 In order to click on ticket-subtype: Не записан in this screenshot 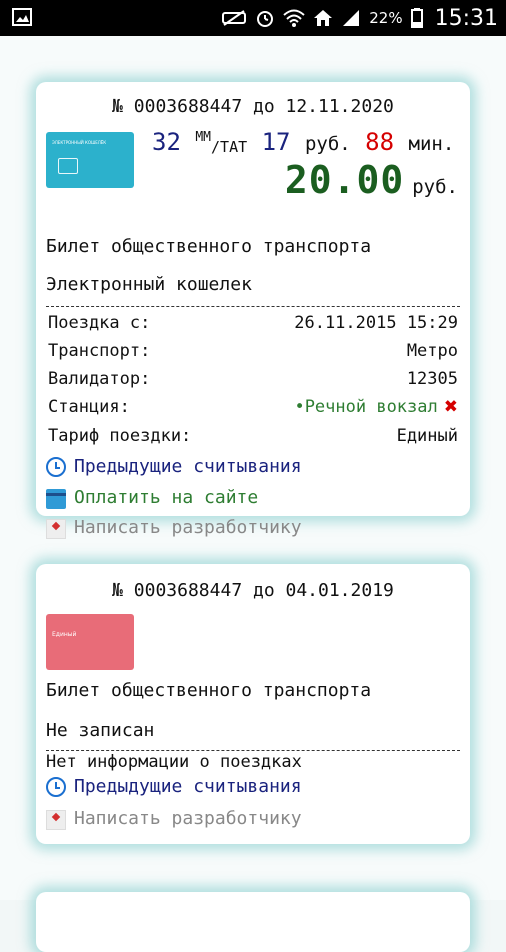, I will do `click(100, 730)`.